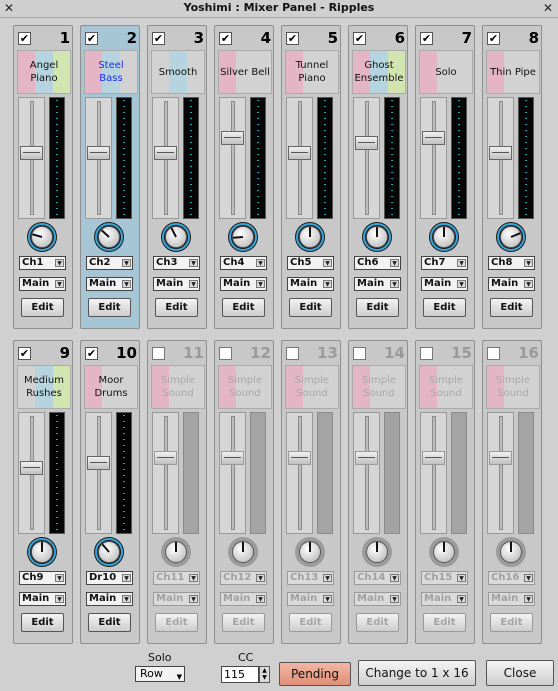 This screenshot has width=558, height=691. What do you see at coordinates (111, 72) in the screenshot?
I see `instrument-name-button: Steel Bass` at bounding box center [111, 72].